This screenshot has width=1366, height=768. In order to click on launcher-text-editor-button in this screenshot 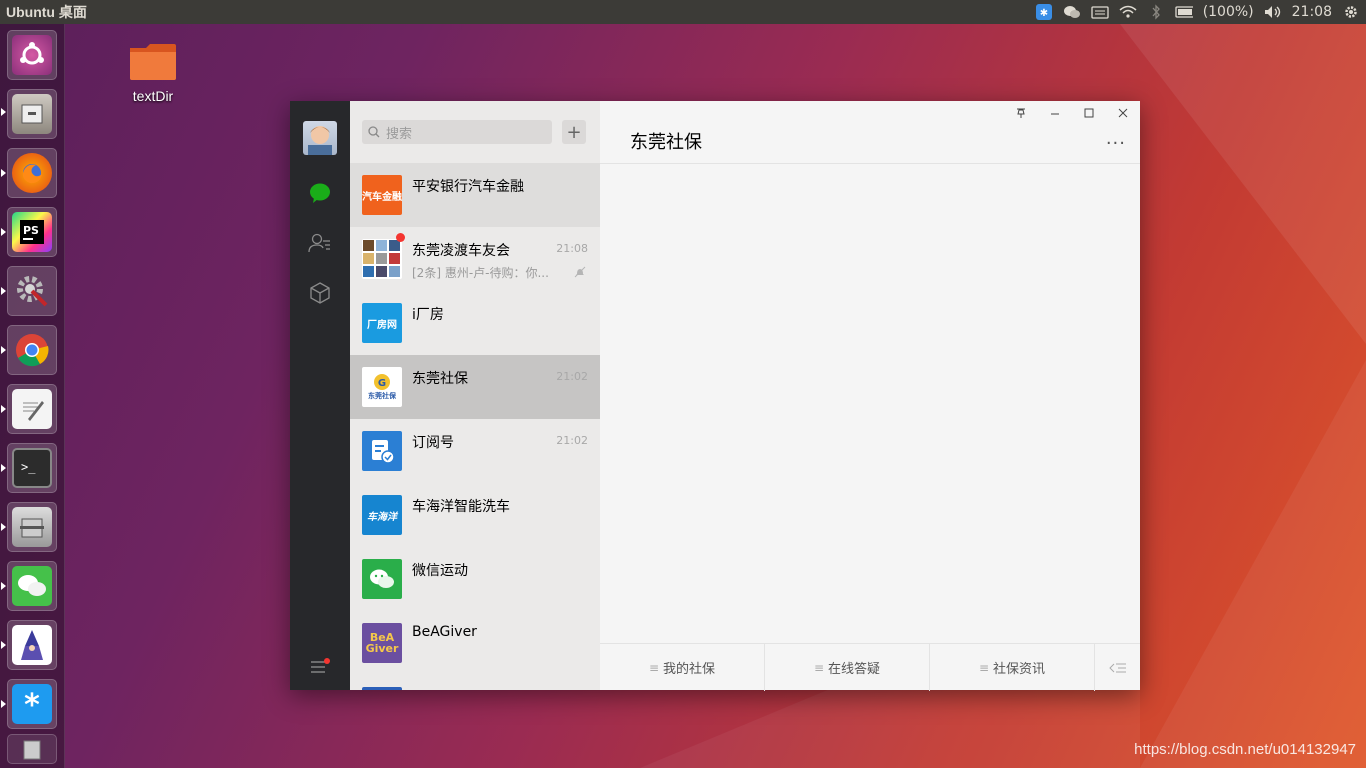, I will do `click(32, 409)`.